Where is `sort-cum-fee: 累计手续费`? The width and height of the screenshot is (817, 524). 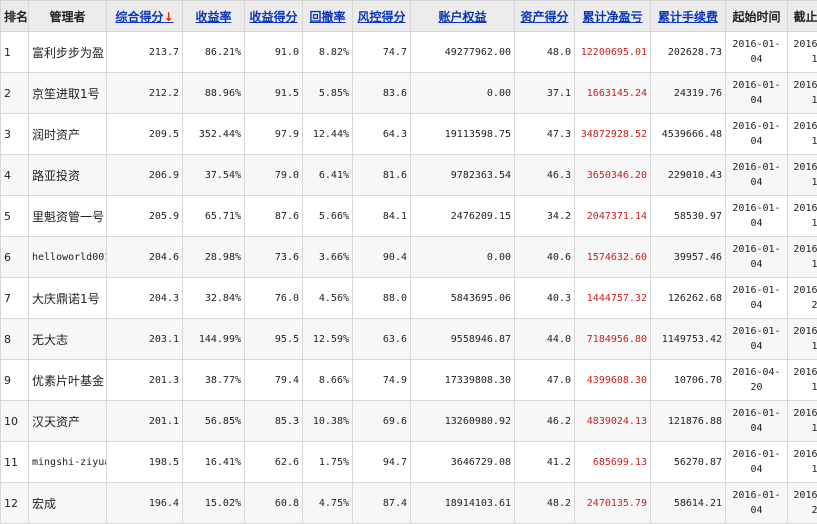 sort-cum-fee: 累计手续费 is located at coordinates (688, 16).